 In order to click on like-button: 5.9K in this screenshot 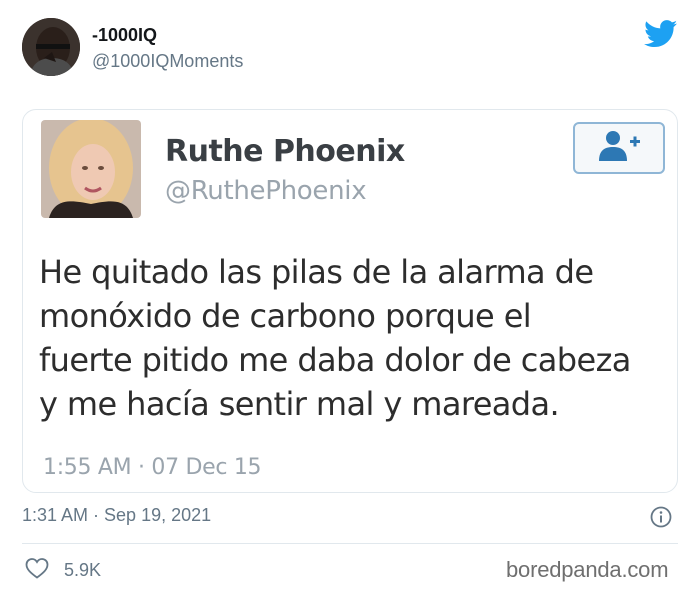, I will do `click(62, 570)`.